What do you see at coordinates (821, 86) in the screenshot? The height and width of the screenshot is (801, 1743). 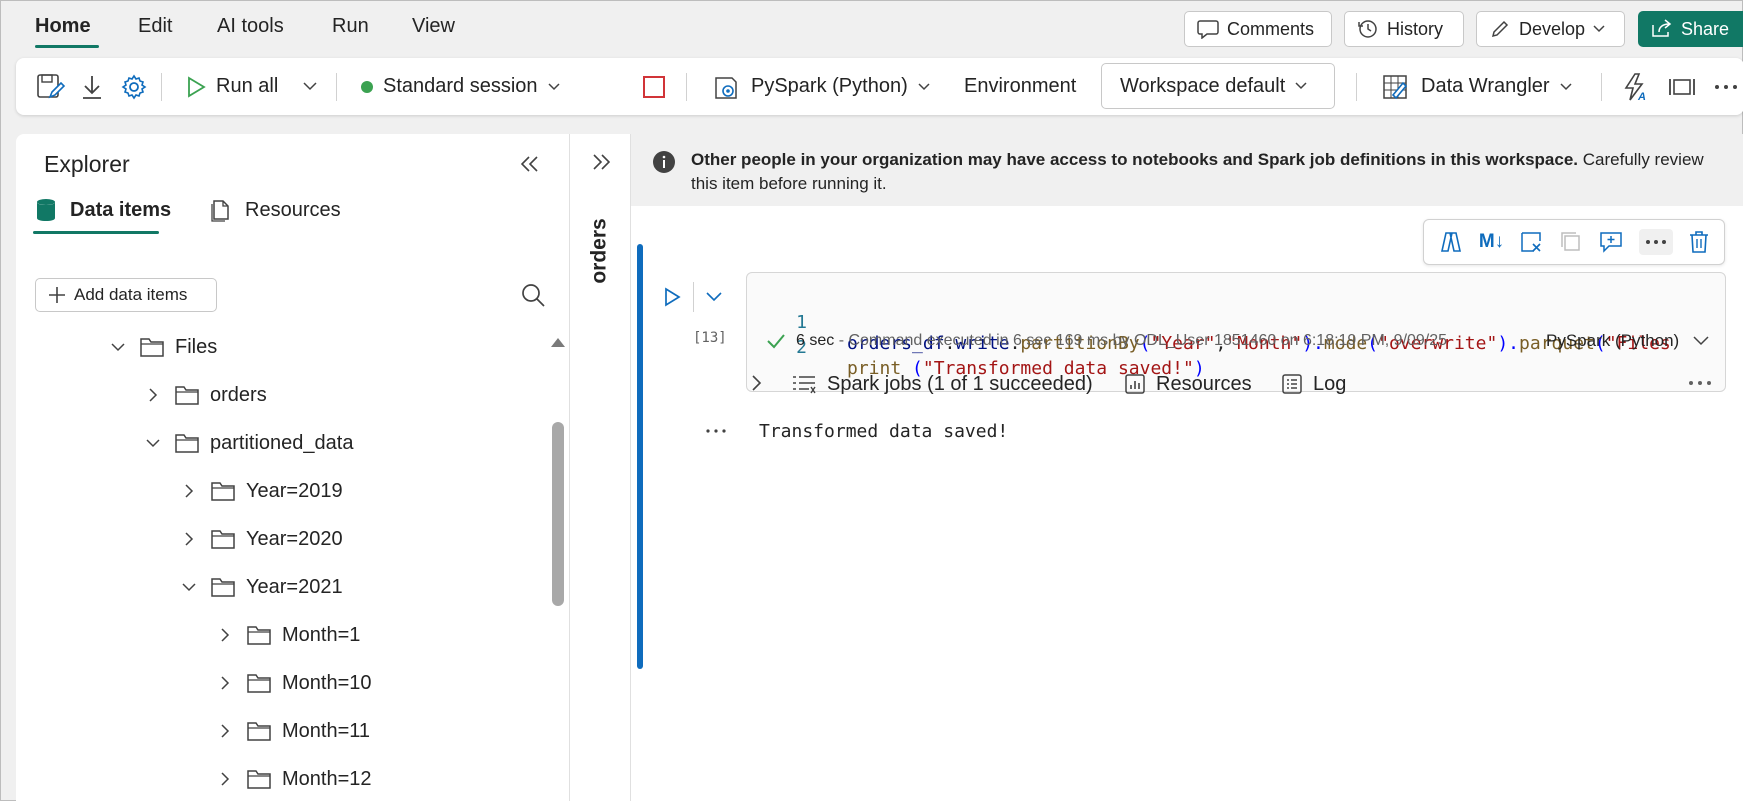 I see `language-dropdown: PySpark (Python)` at bounding box center [821, 86].